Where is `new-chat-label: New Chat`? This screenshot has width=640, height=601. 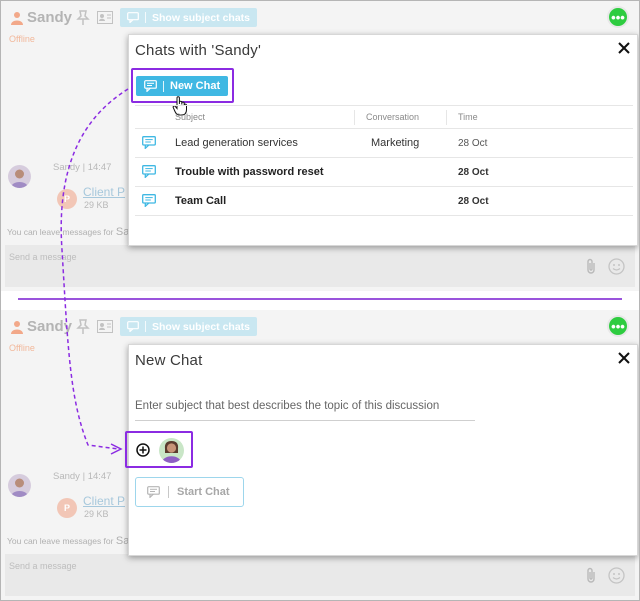
new-chat-label: New Chat is located at coordinates (195, 86).